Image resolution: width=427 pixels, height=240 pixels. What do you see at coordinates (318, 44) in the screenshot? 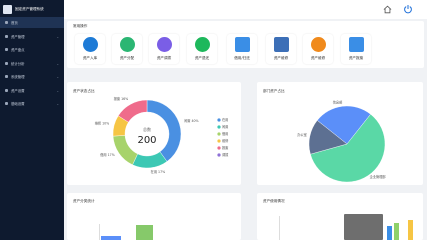
I see `wrench-icon` at bounding box center [318, 44].